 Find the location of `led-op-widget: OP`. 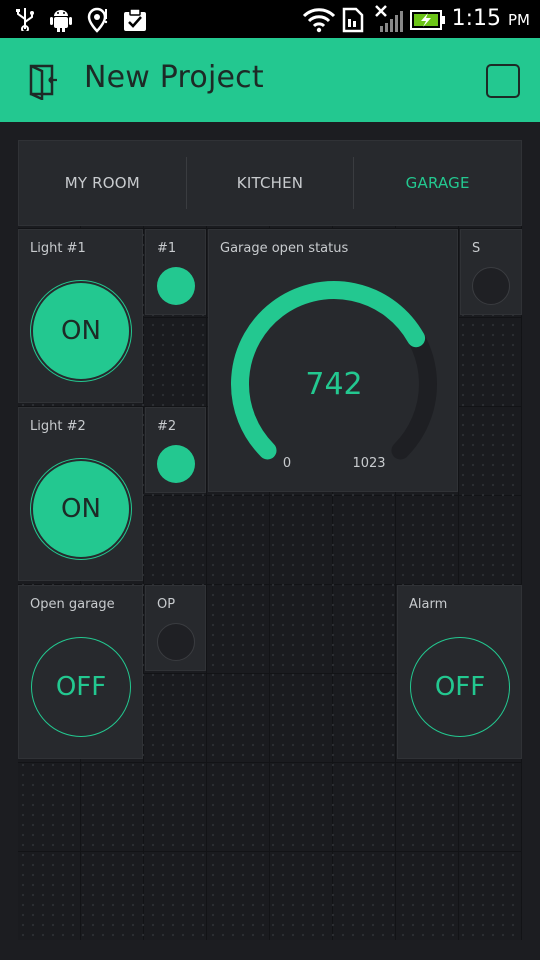

led-op-widget: OP is located at coordinates (175, 628).